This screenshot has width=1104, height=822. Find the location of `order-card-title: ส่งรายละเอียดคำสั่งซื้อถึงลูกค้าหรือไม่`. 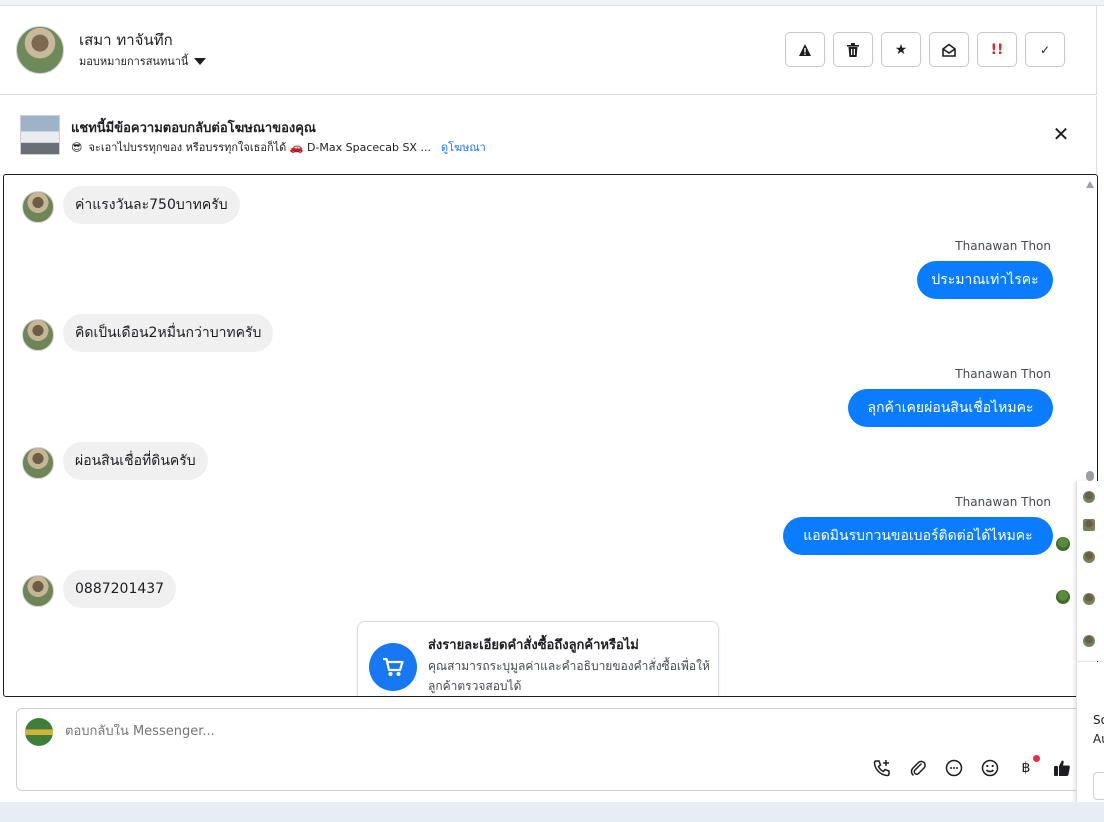

order-card-title: ส่งรายละเอียดคำสั่งซื้อถึงลูกค้าหรือไม่ is located at coordinates (533, 645).